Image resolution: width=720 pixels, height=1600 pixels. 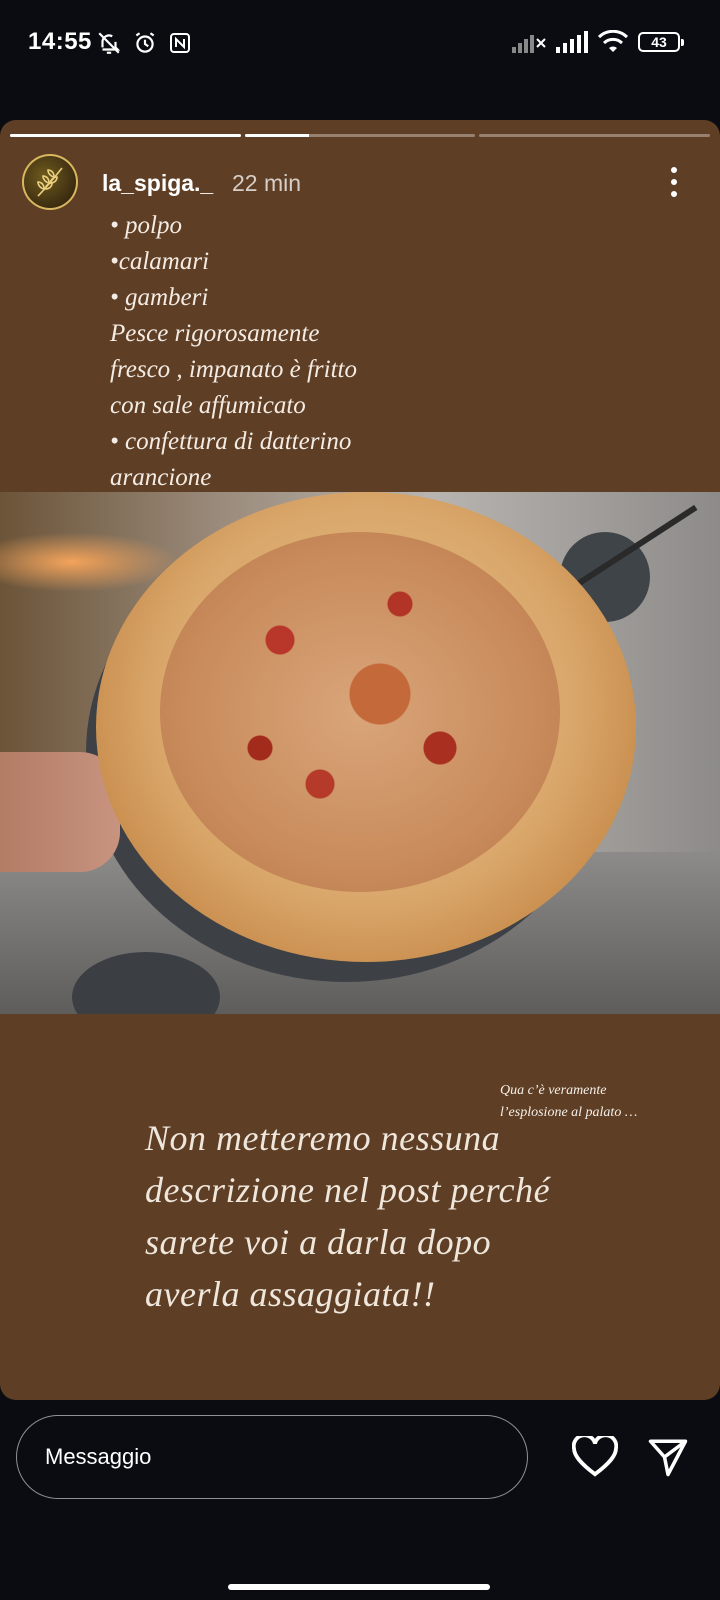 I want to click on alarm-icon, so click(x=145, y=42).